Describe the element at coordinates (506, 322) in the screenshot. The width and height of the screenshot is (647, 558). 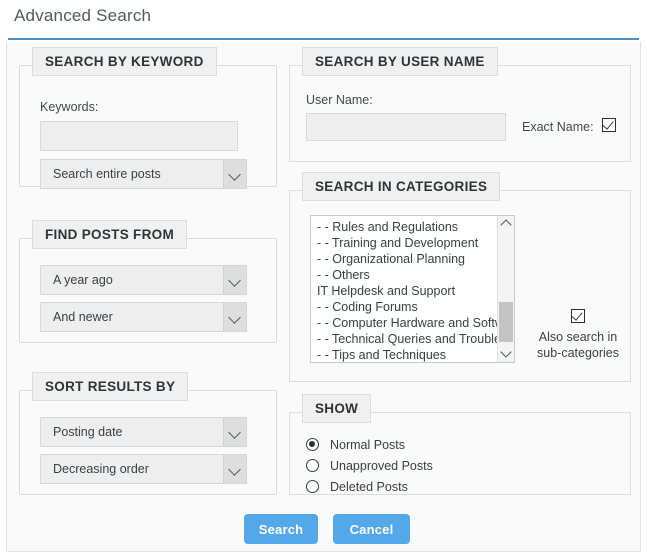
I see `scrollbar-thumb` at that location.